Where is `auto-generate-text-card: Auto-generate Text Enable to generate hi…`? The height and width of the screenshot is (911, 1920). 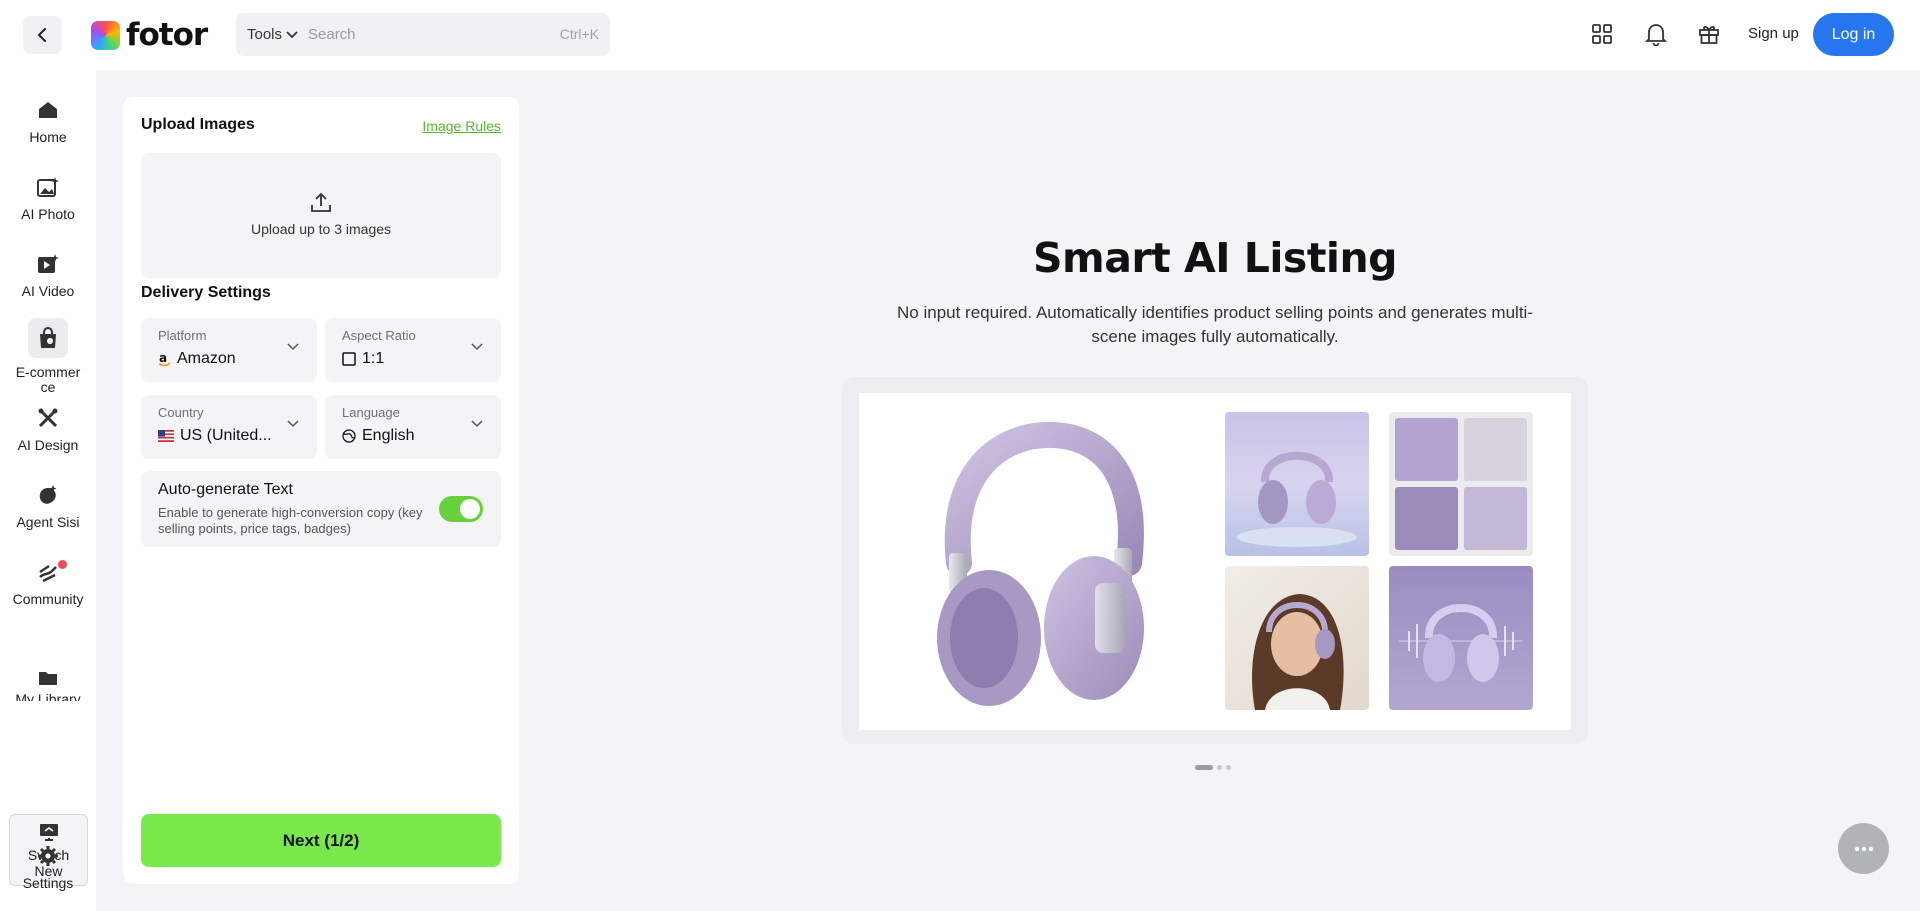 auto-generate-text-card: Auto-generate Text Enable to generate hi… is located at coordinates (321, 509).